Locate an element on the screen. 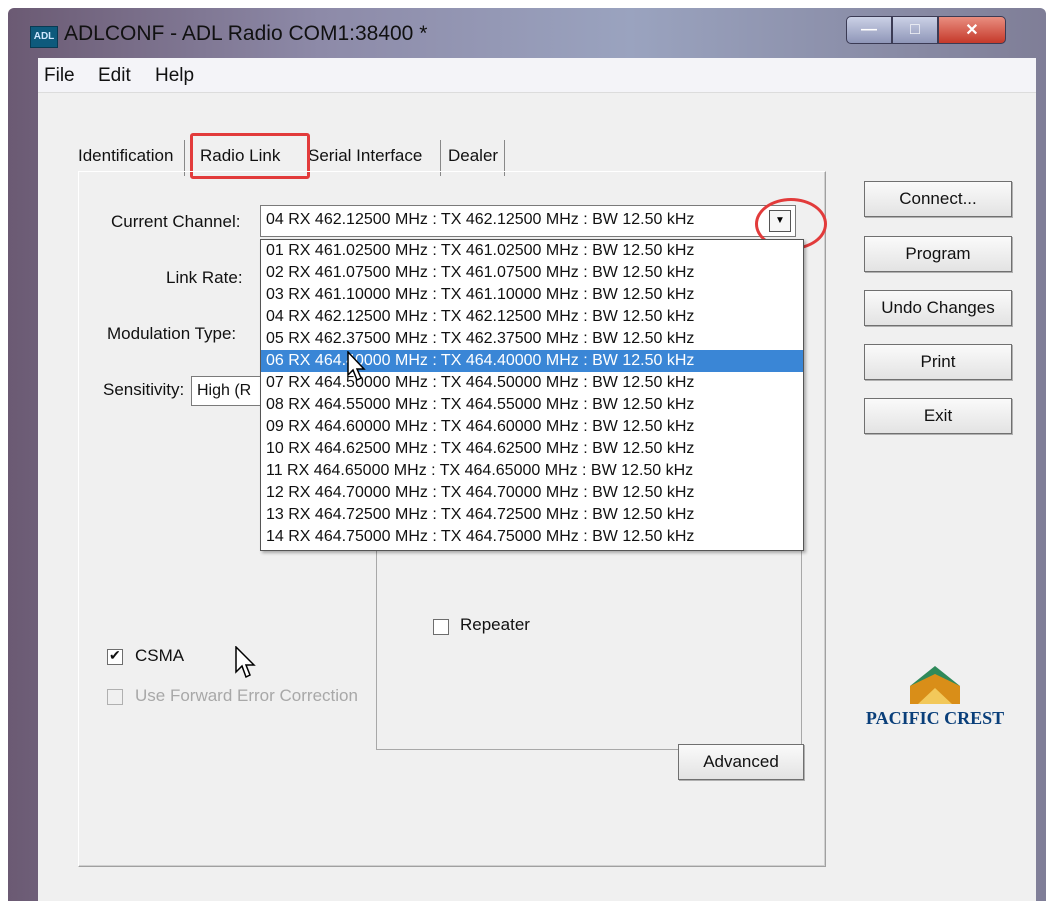  minimize-icon: — is located at coordinates (869, 29).